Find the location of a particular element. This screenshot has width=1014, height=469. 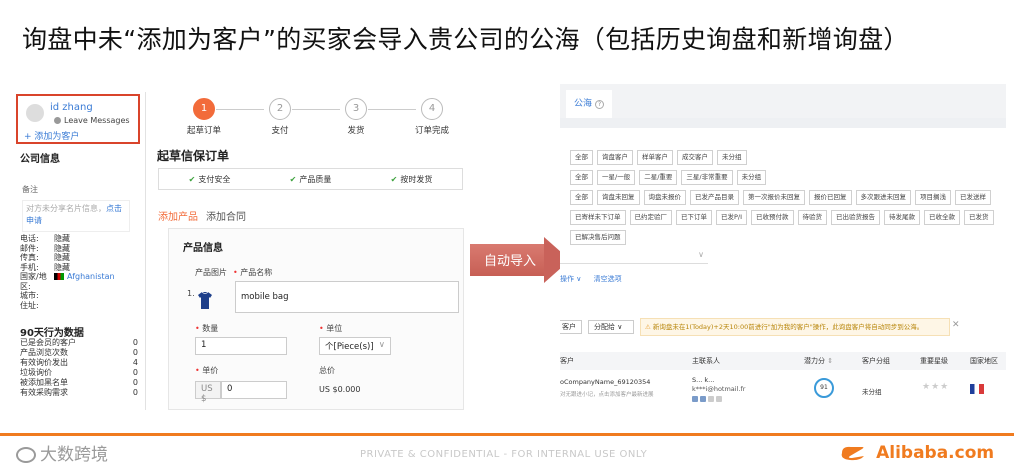

filter-select: ∨ is located at coordinates (634, 256).